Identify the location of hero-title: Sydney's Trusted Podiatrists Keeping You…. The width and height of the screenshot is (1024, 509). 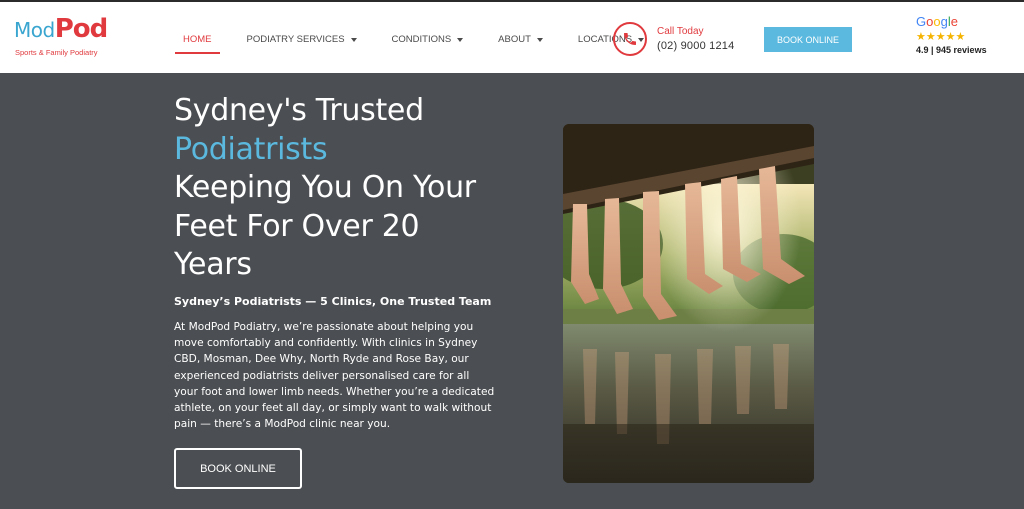
(364, 188).